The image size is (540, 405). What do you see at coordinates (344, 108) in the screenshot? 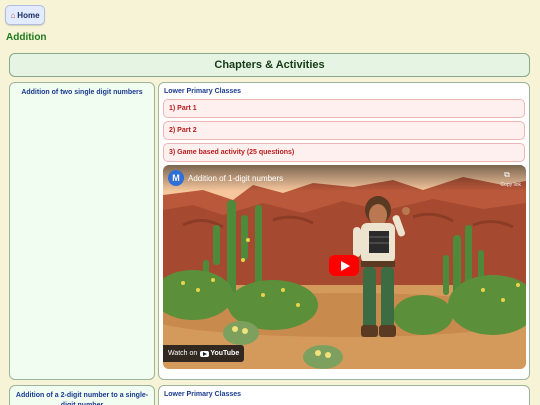
I see `part-1-link: 1) Part 1` at bounding box center [344, 108].